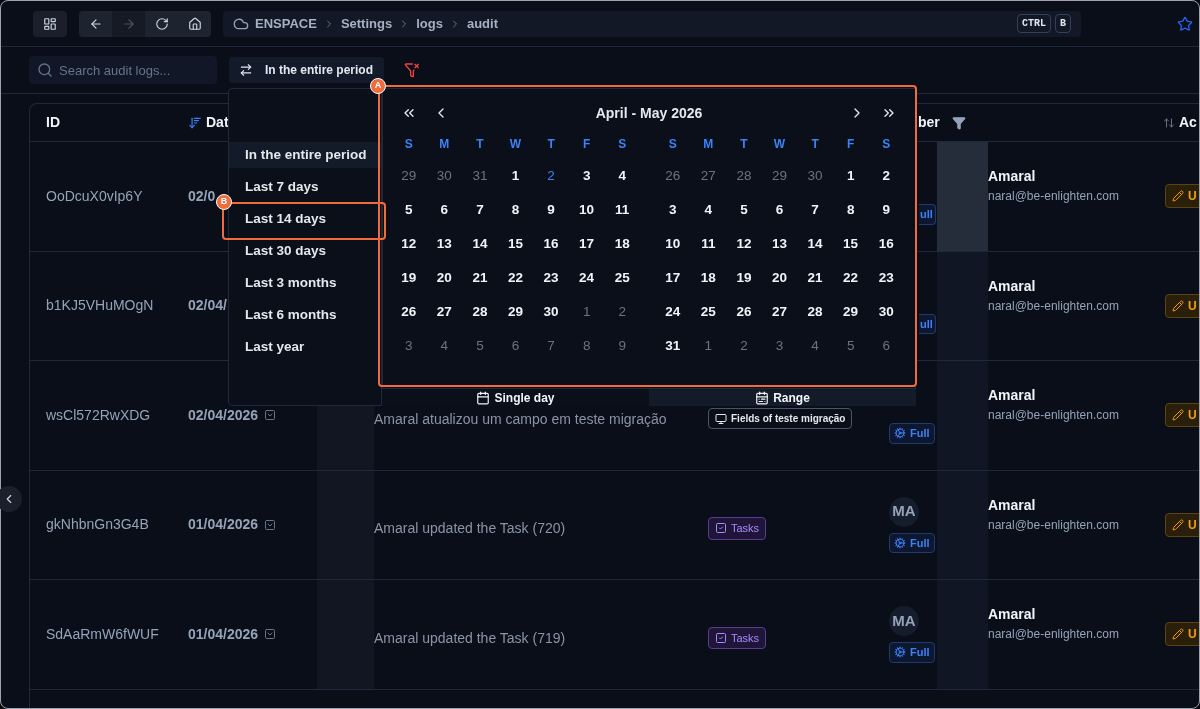 Image resolution: width=1200 pixels, height=709 pixels. What do you see at coordinates (850, 278) in the screenshot?
I see `calendar-day: 22` at bounding box center [850, 278].